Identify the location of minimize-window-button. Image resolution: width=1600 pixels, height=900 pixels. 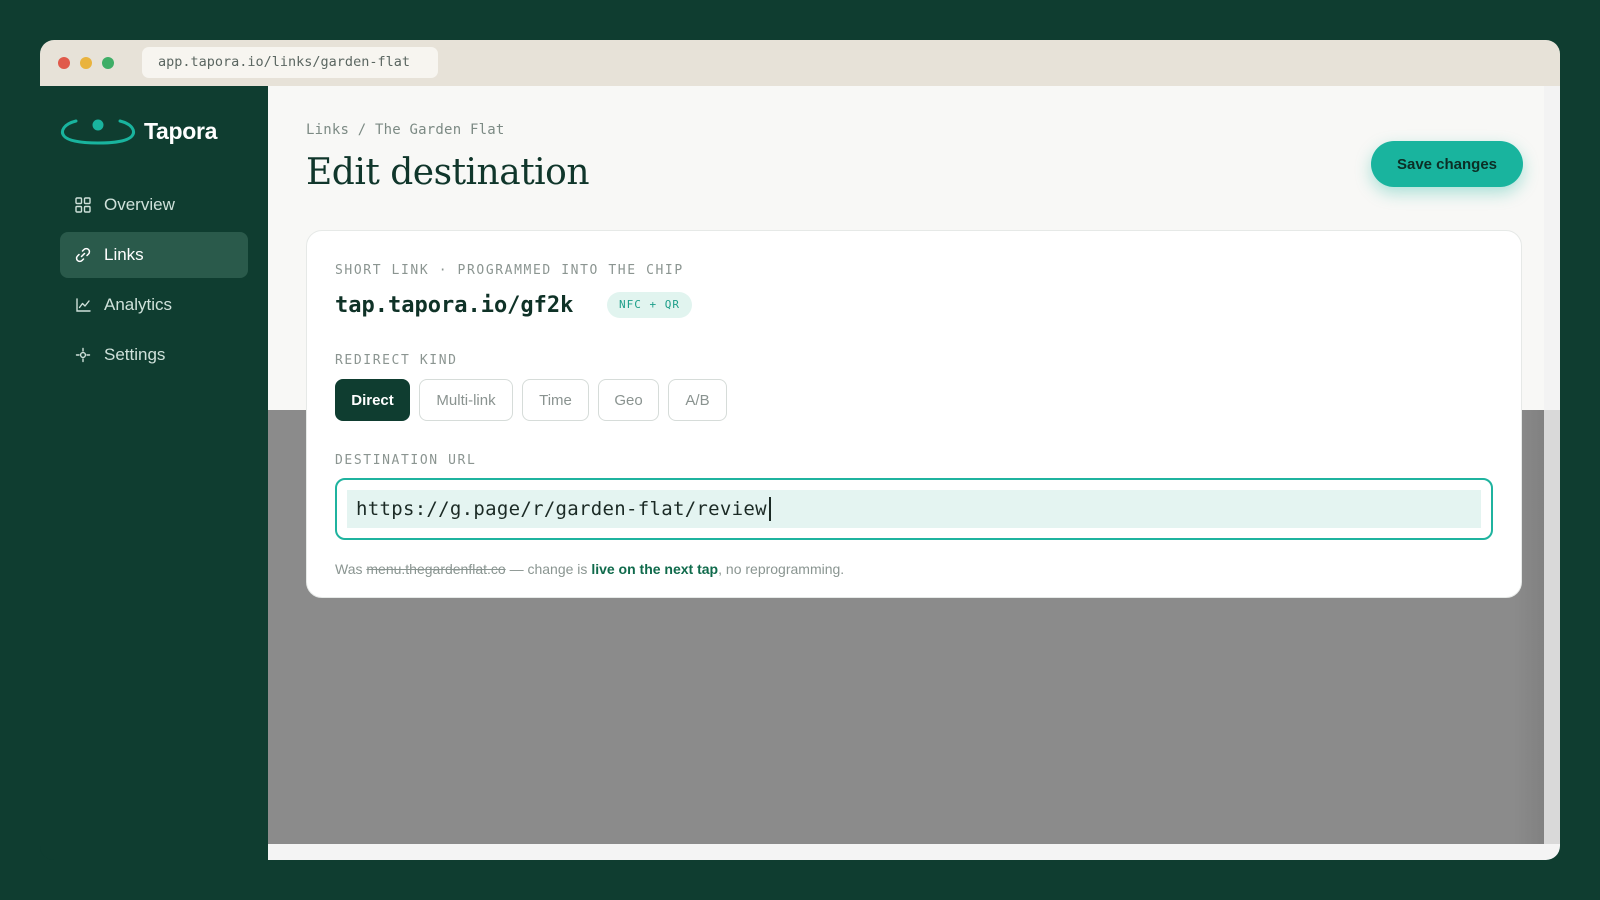
(86, 63).